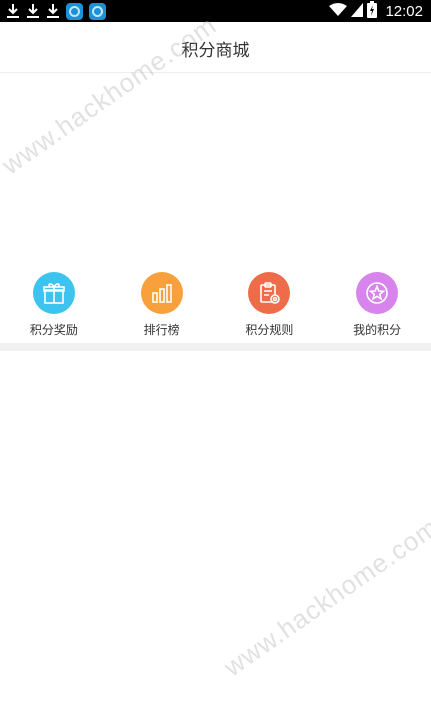 The image size is (431, 711). What do you see at coordinates (215, 347) in the screenshot?
I see `section-divider` at bounding box center [215, 347].